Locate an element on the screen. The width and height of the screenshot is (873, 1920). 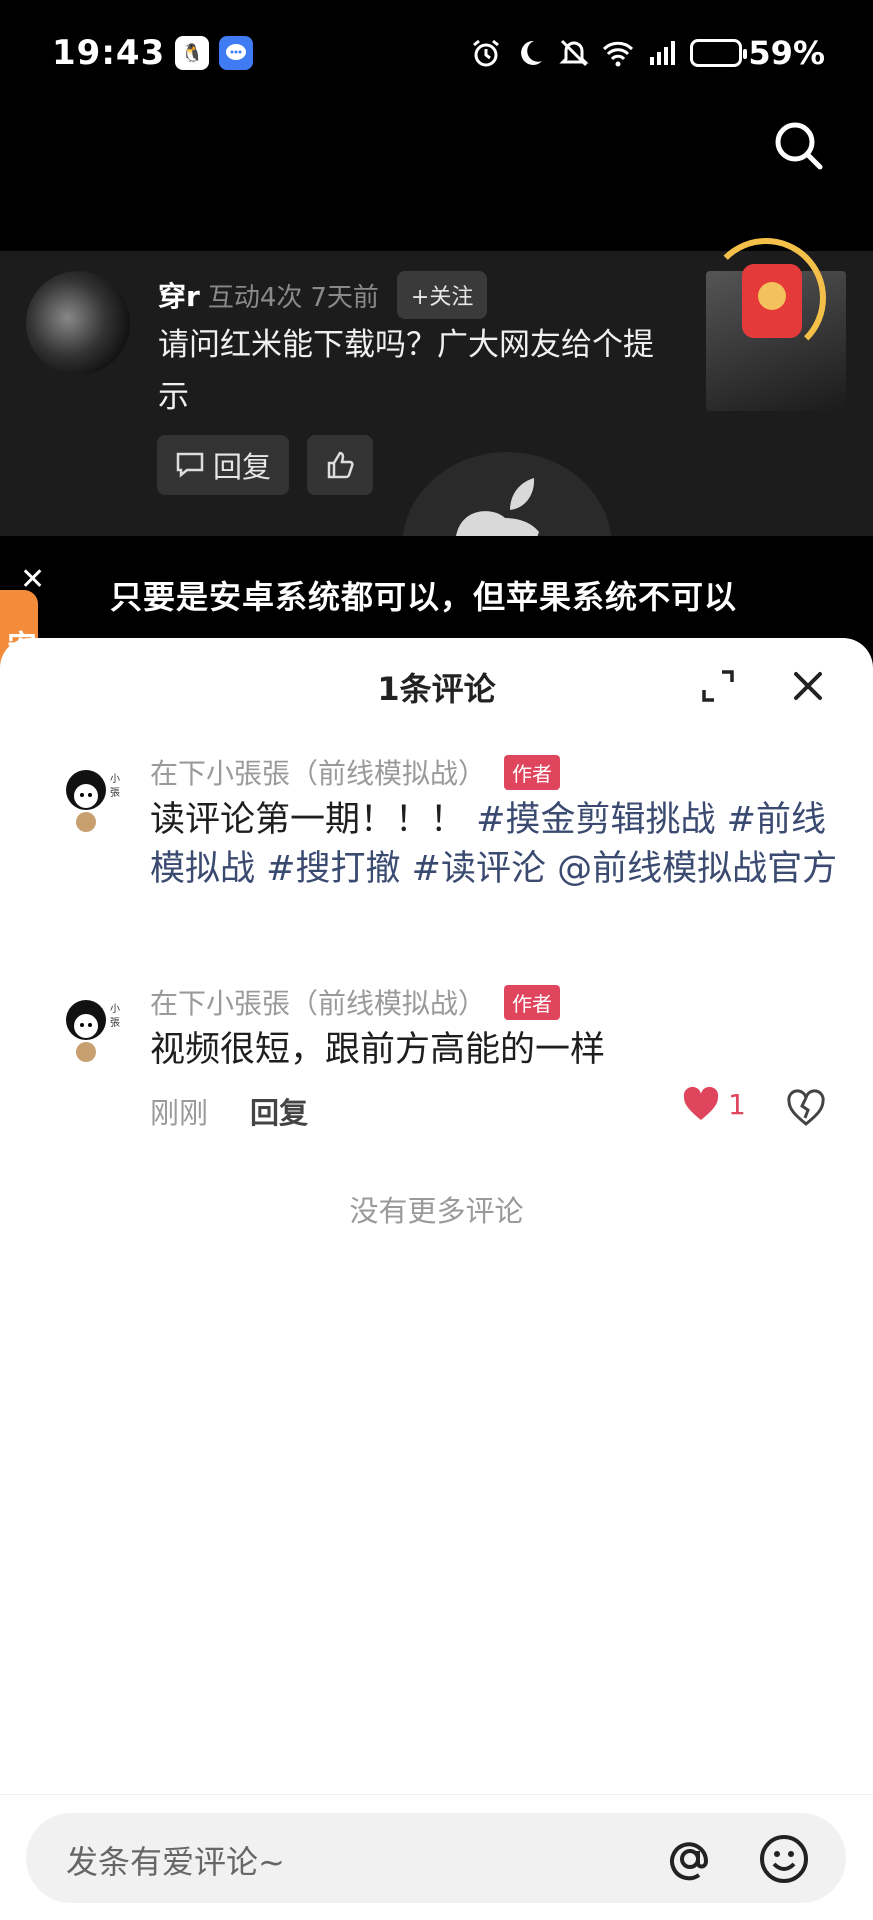
expand-icon is located at coordinates (718, 686).